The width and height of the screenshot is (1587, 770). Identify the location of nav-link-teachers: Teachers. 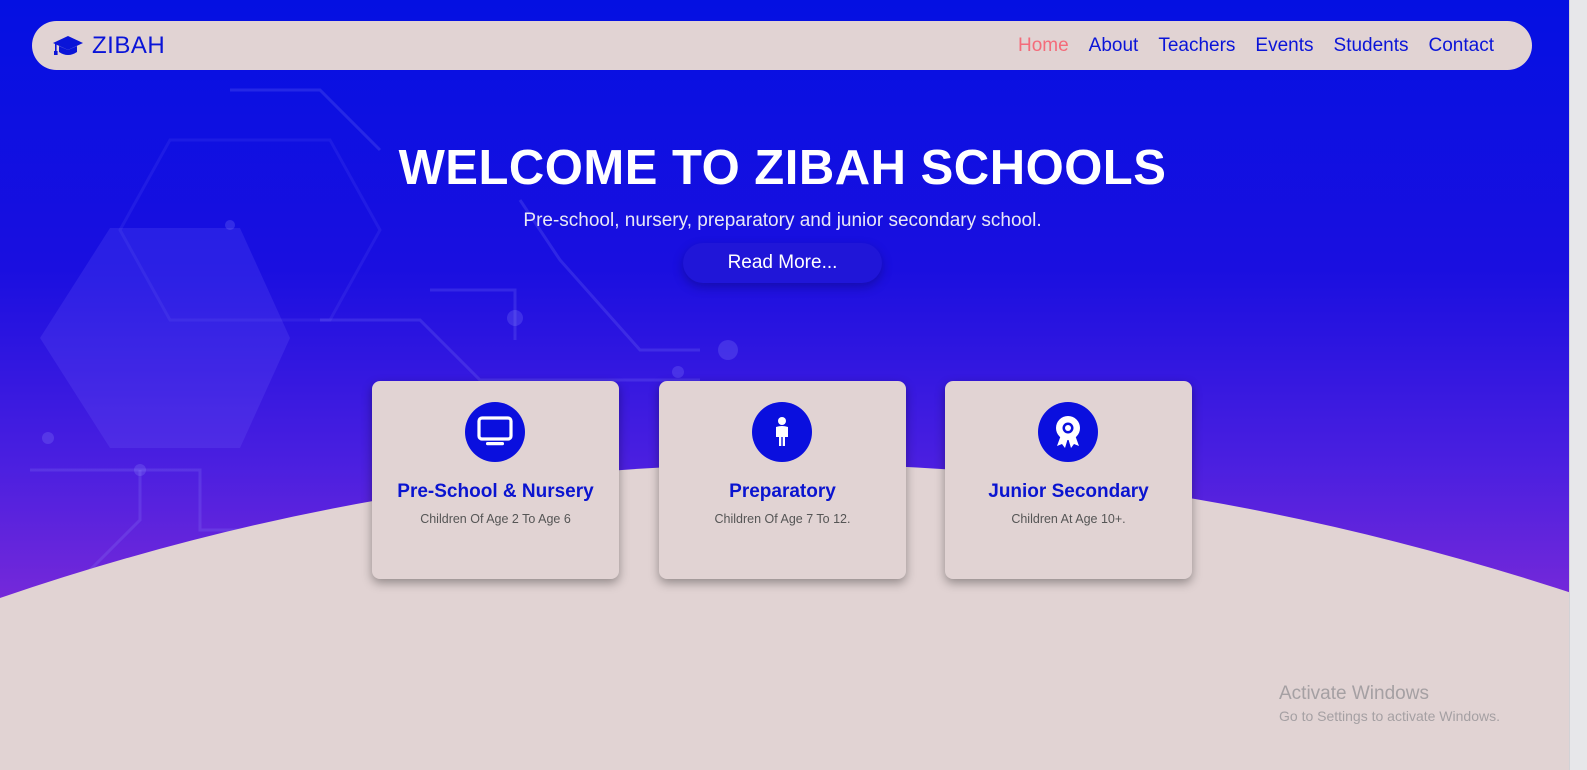
(1196, 46).